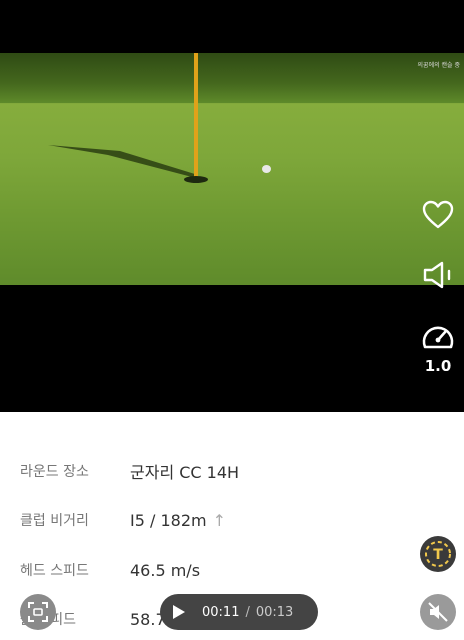  Describe the element at coordinates (220, 570) in the screenshot. I see `info-row-head-speed: 헤드 스피드 46.5 m/s` at that location.